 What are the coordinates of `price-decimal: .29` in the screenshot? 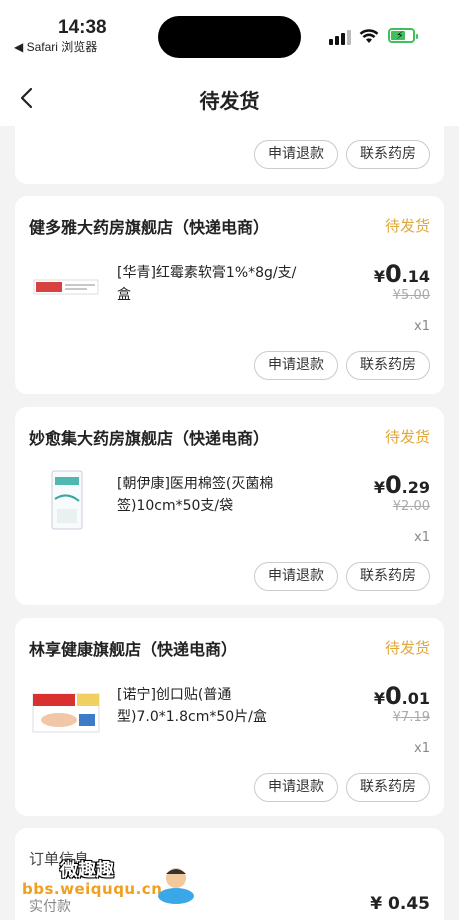 It's located at (415, 487).